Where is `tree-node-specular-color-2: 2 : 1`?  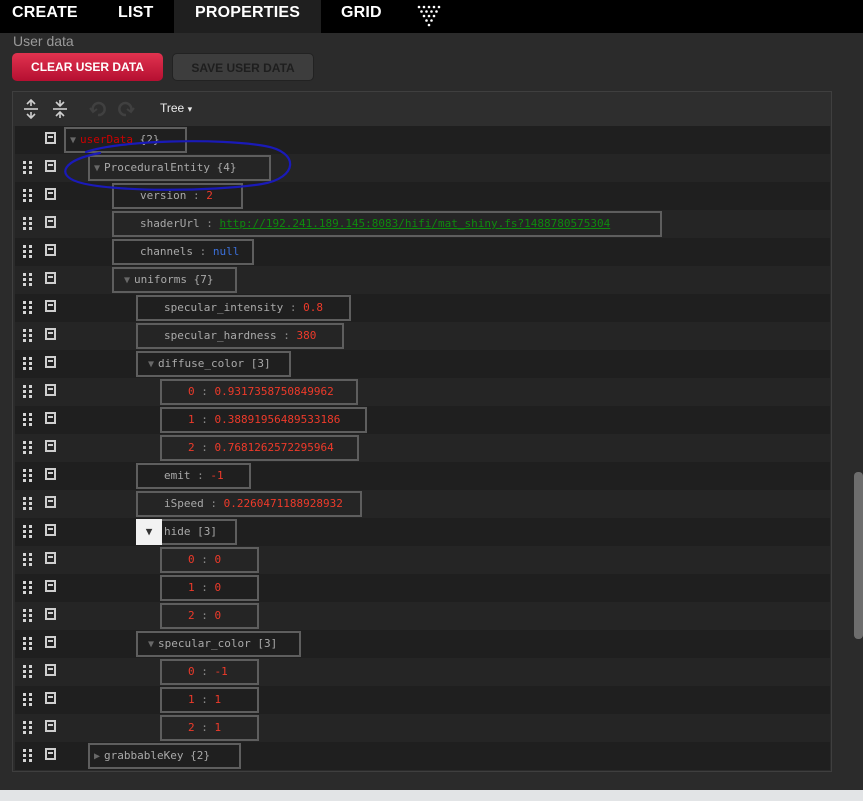 tree-node-specular-color-2: 2 : 1 is located at coordinates (209, 728).